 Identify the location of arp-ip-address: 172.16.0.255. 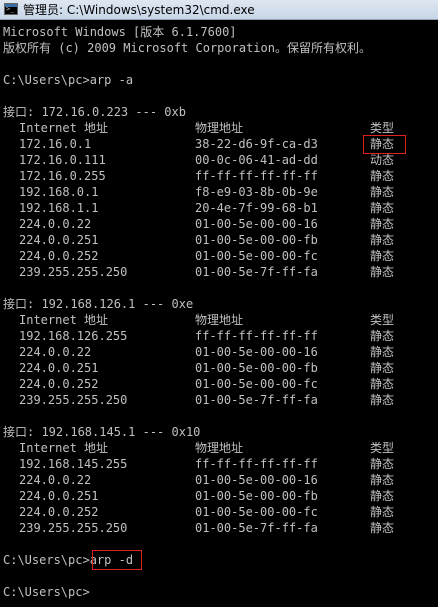
(62, 176).